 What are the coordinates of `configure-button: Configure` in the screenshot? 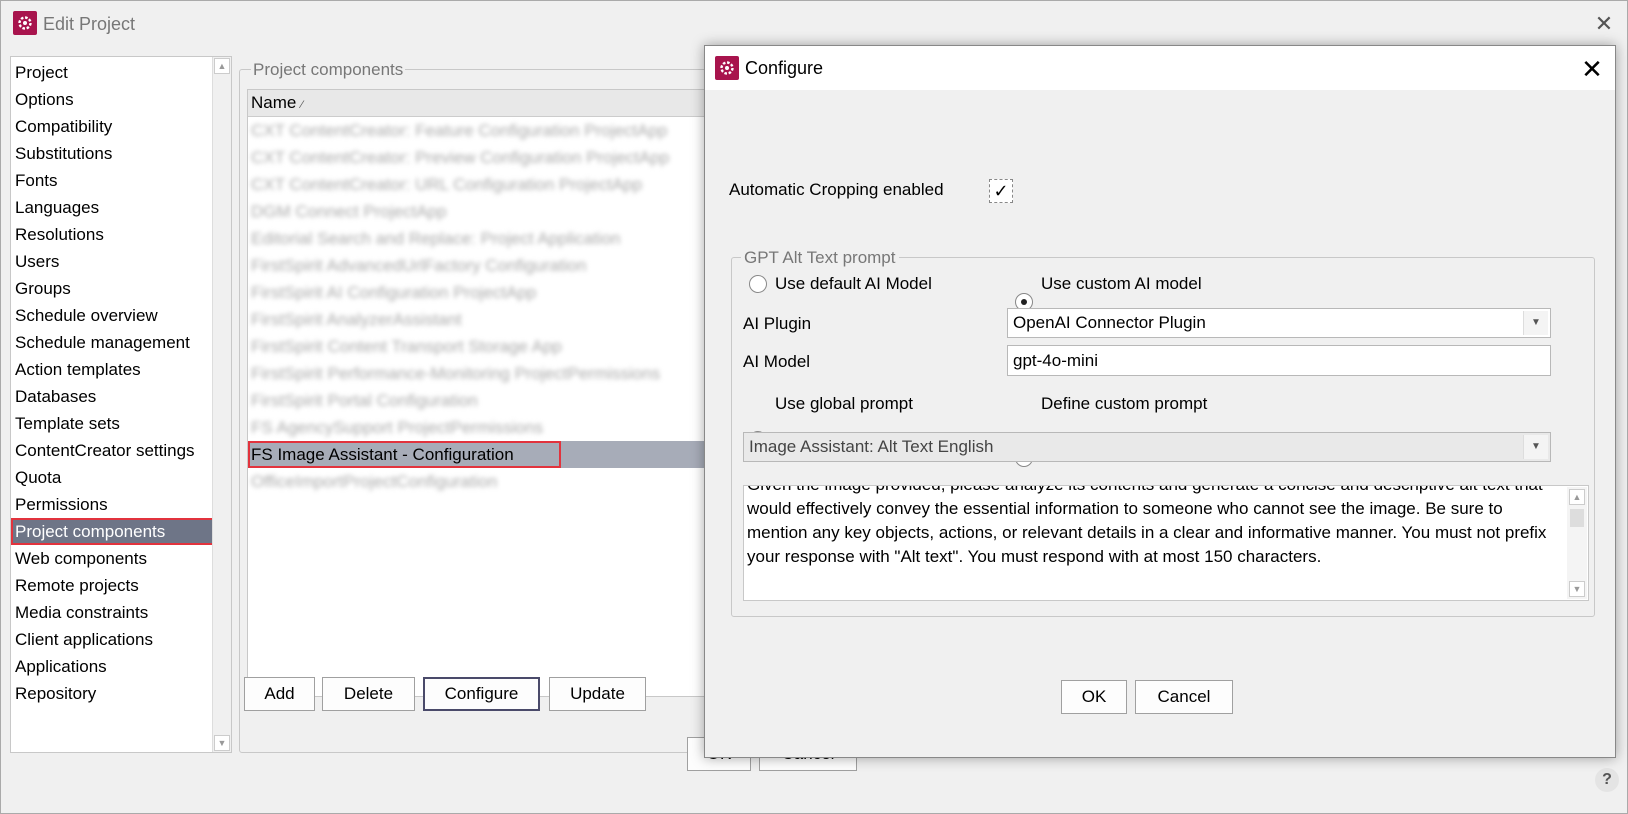 It's located at (481, 694).